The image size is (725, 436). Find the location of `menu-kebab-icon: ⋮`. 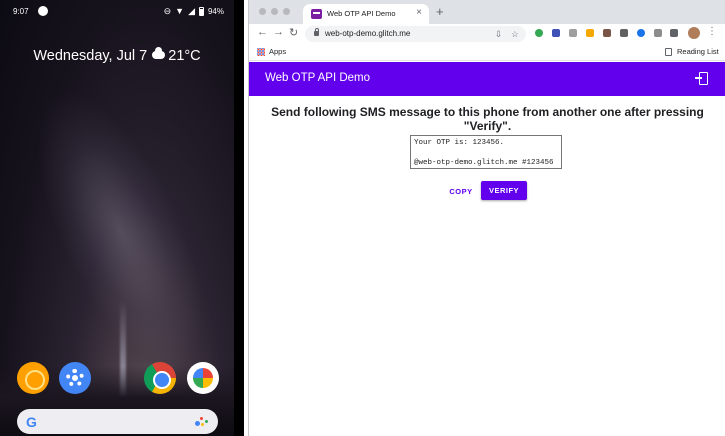

menu-kebab-icon: ⋮ is located at coordinates (712, 31).